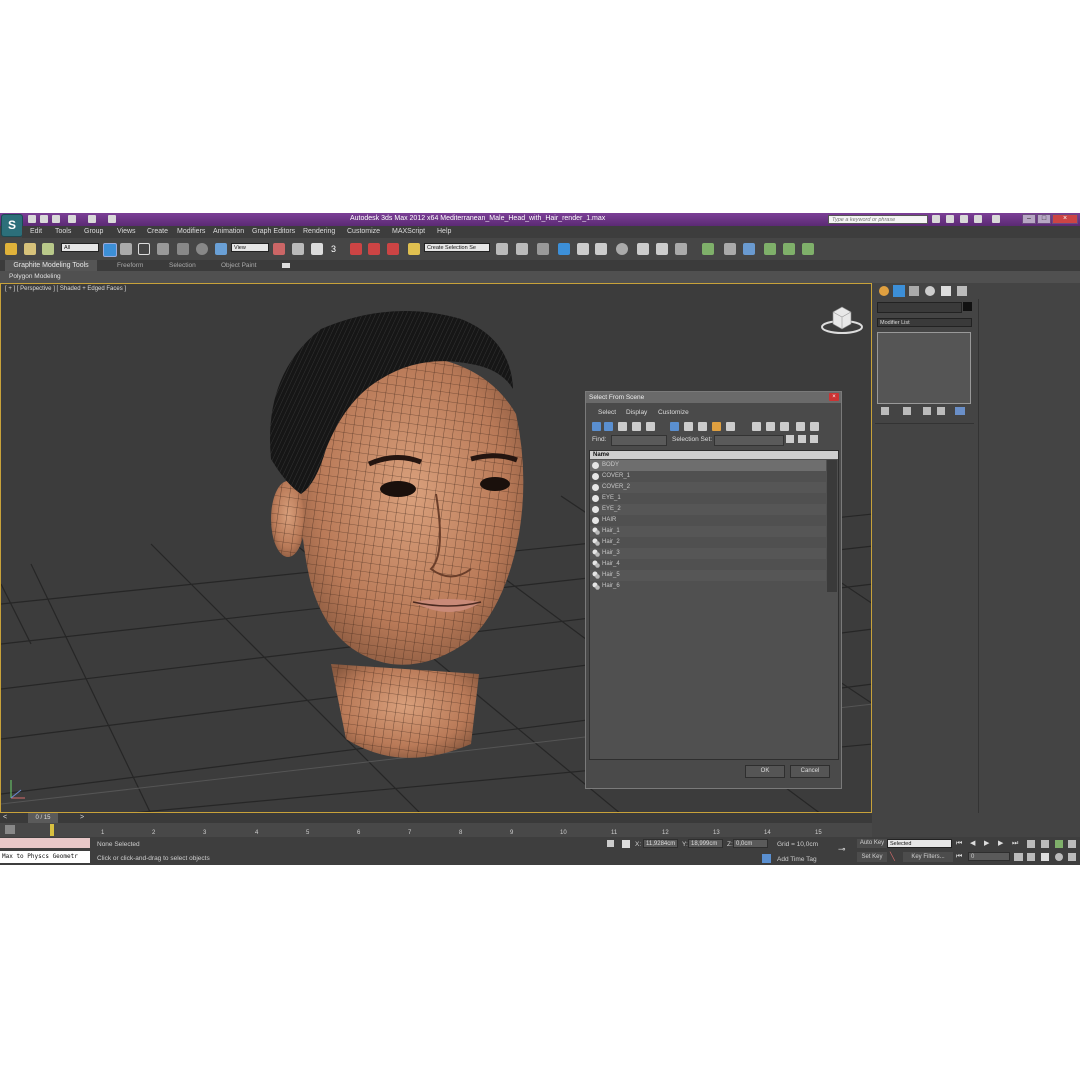 Image resolution: width=1080 pixels, height=1080 pixels. What do you see at coordinates (730, 249) in the screenshot?
I see `simulation-icon` at bounding box center [730, 249].